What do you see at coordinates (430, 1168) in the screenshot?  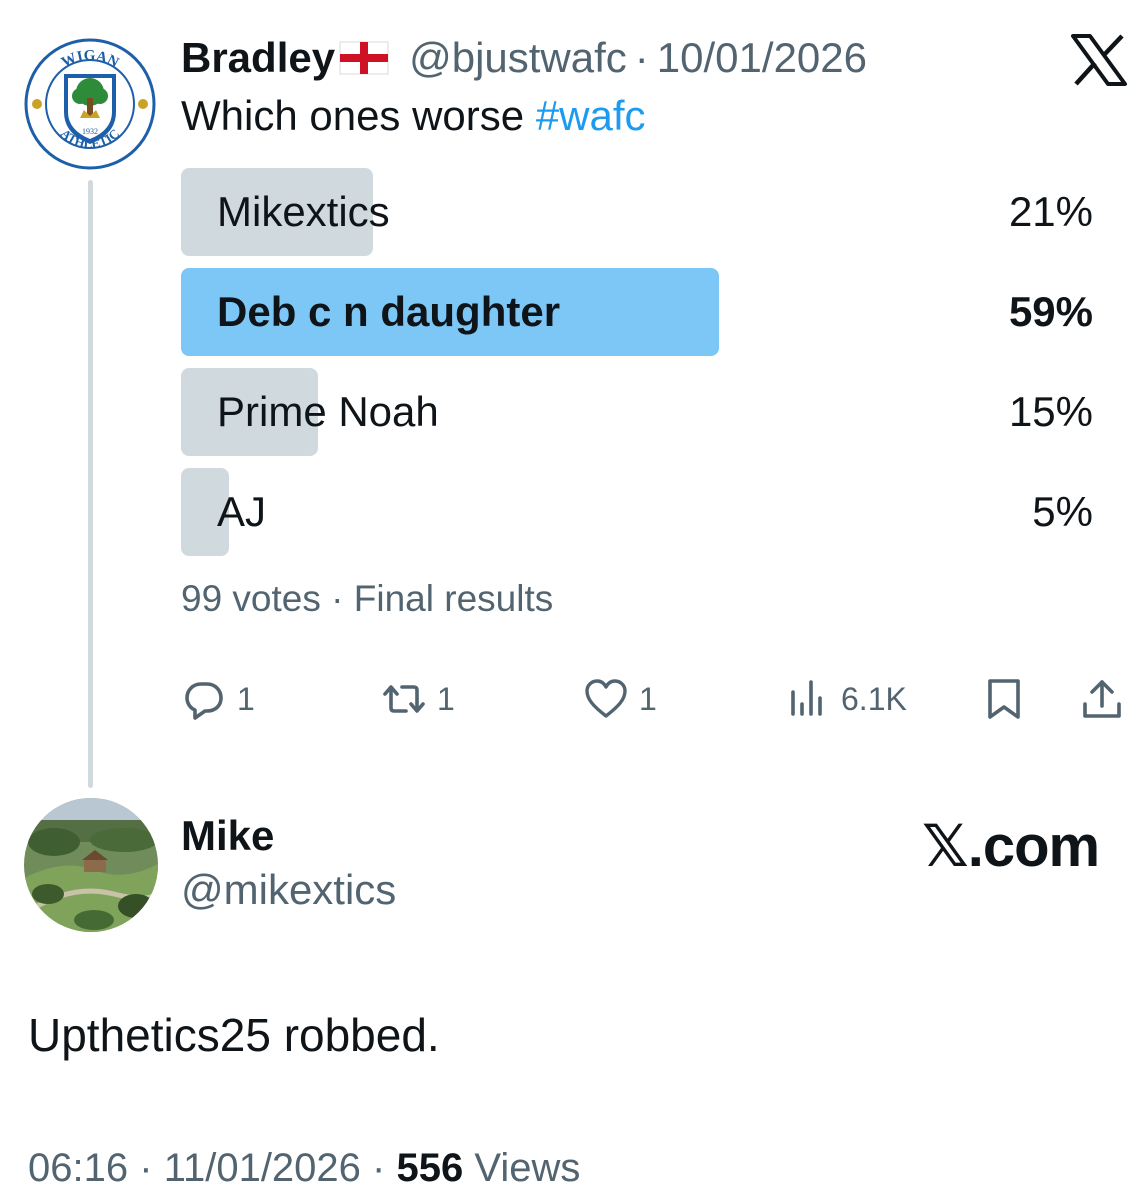 I see `reply-views-count: 556` at bounding box center [430, 1168].